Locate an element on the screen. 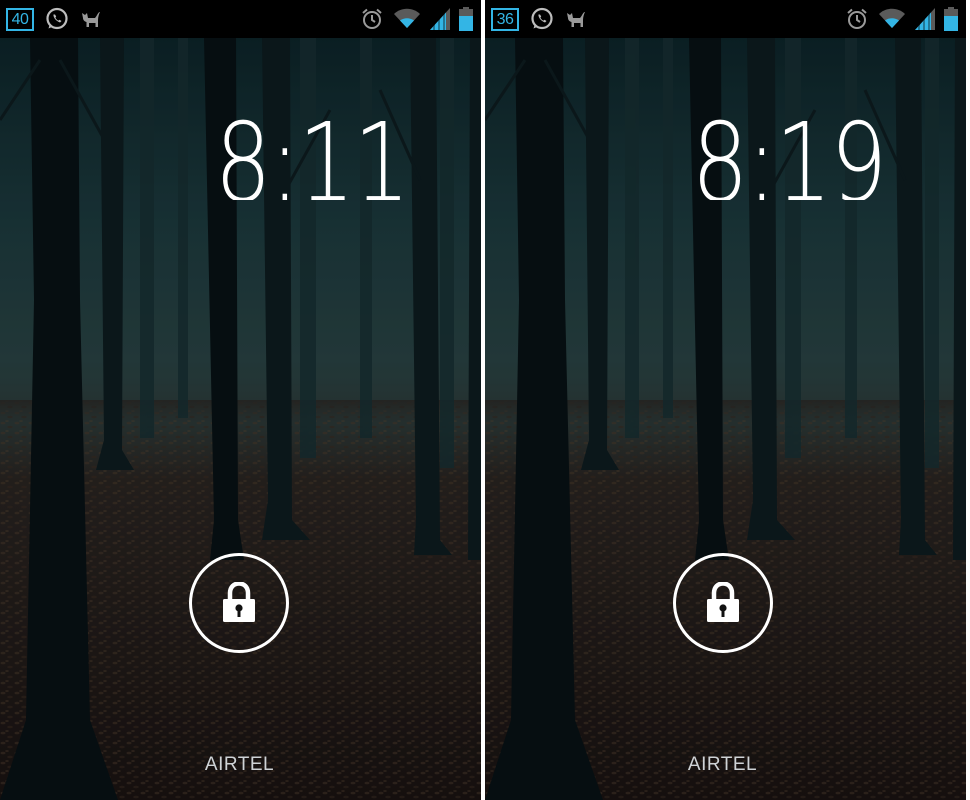  lockscreen-clock: 8:11 is located at coordinates (296, 154).